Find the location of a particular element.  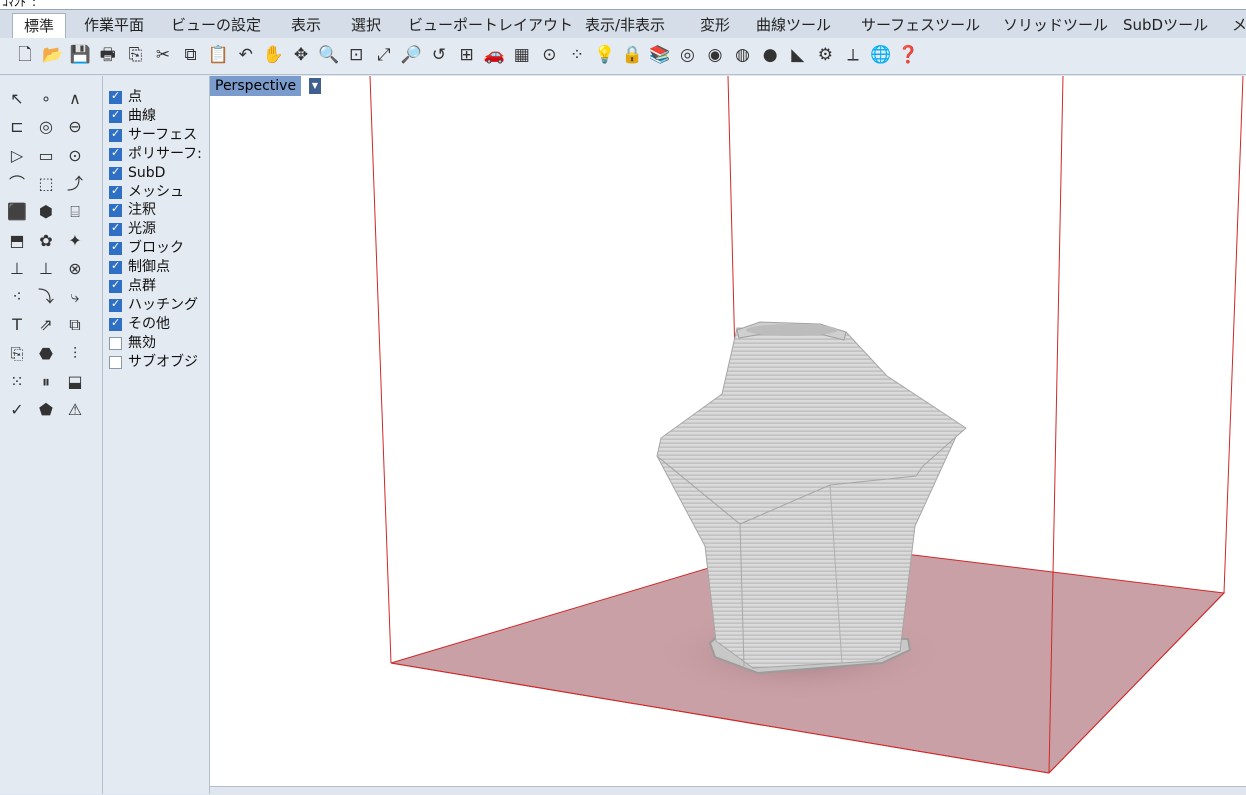

pan-hand-icon: ✋ is located at coordinates (273, 55).